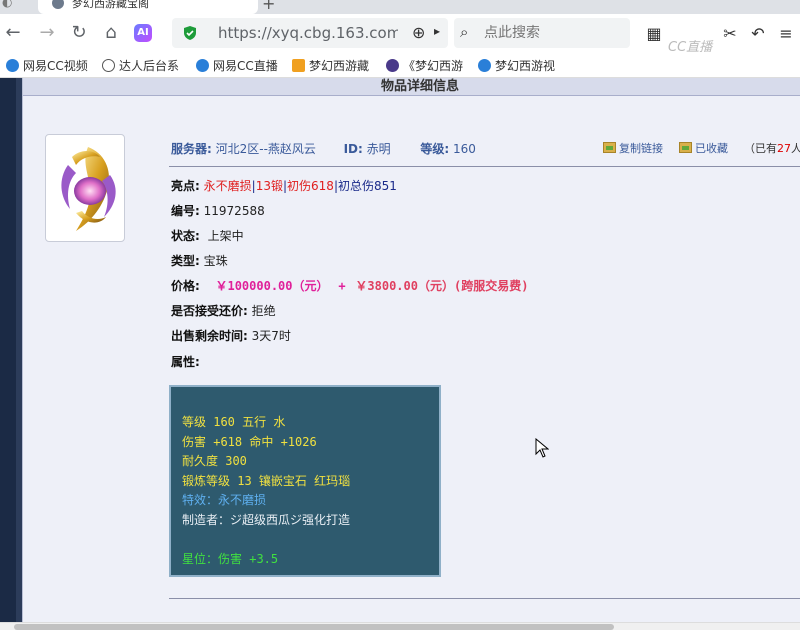 Image resolution: width=800 pixels, height=630 pixels. What do you see at coordinates (542, 448) in the screenshot?
I see `mouse-cursor-icon` at bounding box center [542, 448].